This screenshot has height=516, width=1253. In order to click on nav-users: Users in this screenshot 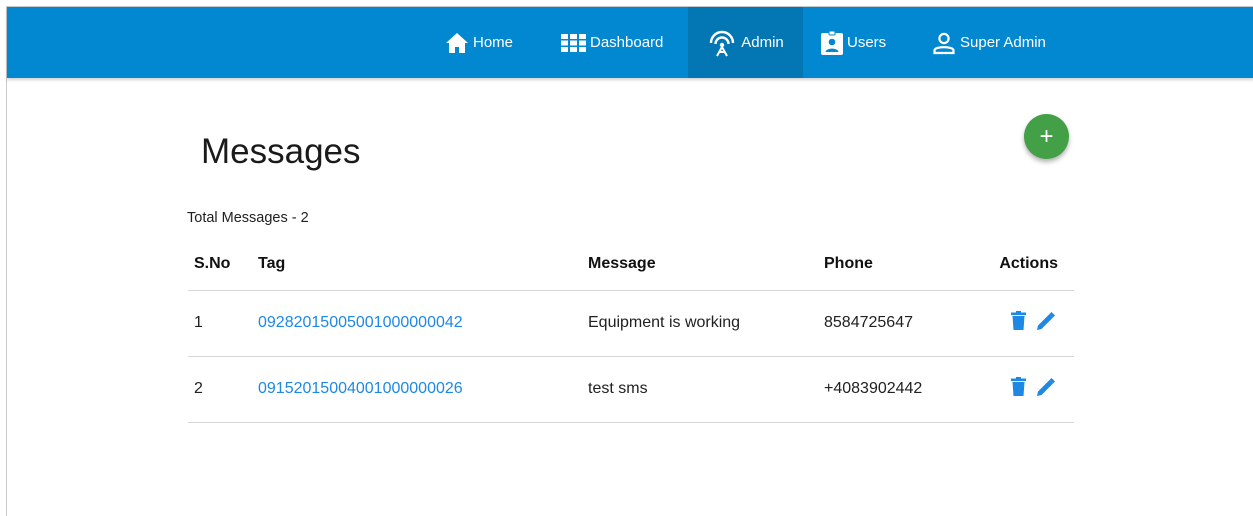, I will do `click(853, 42)`.